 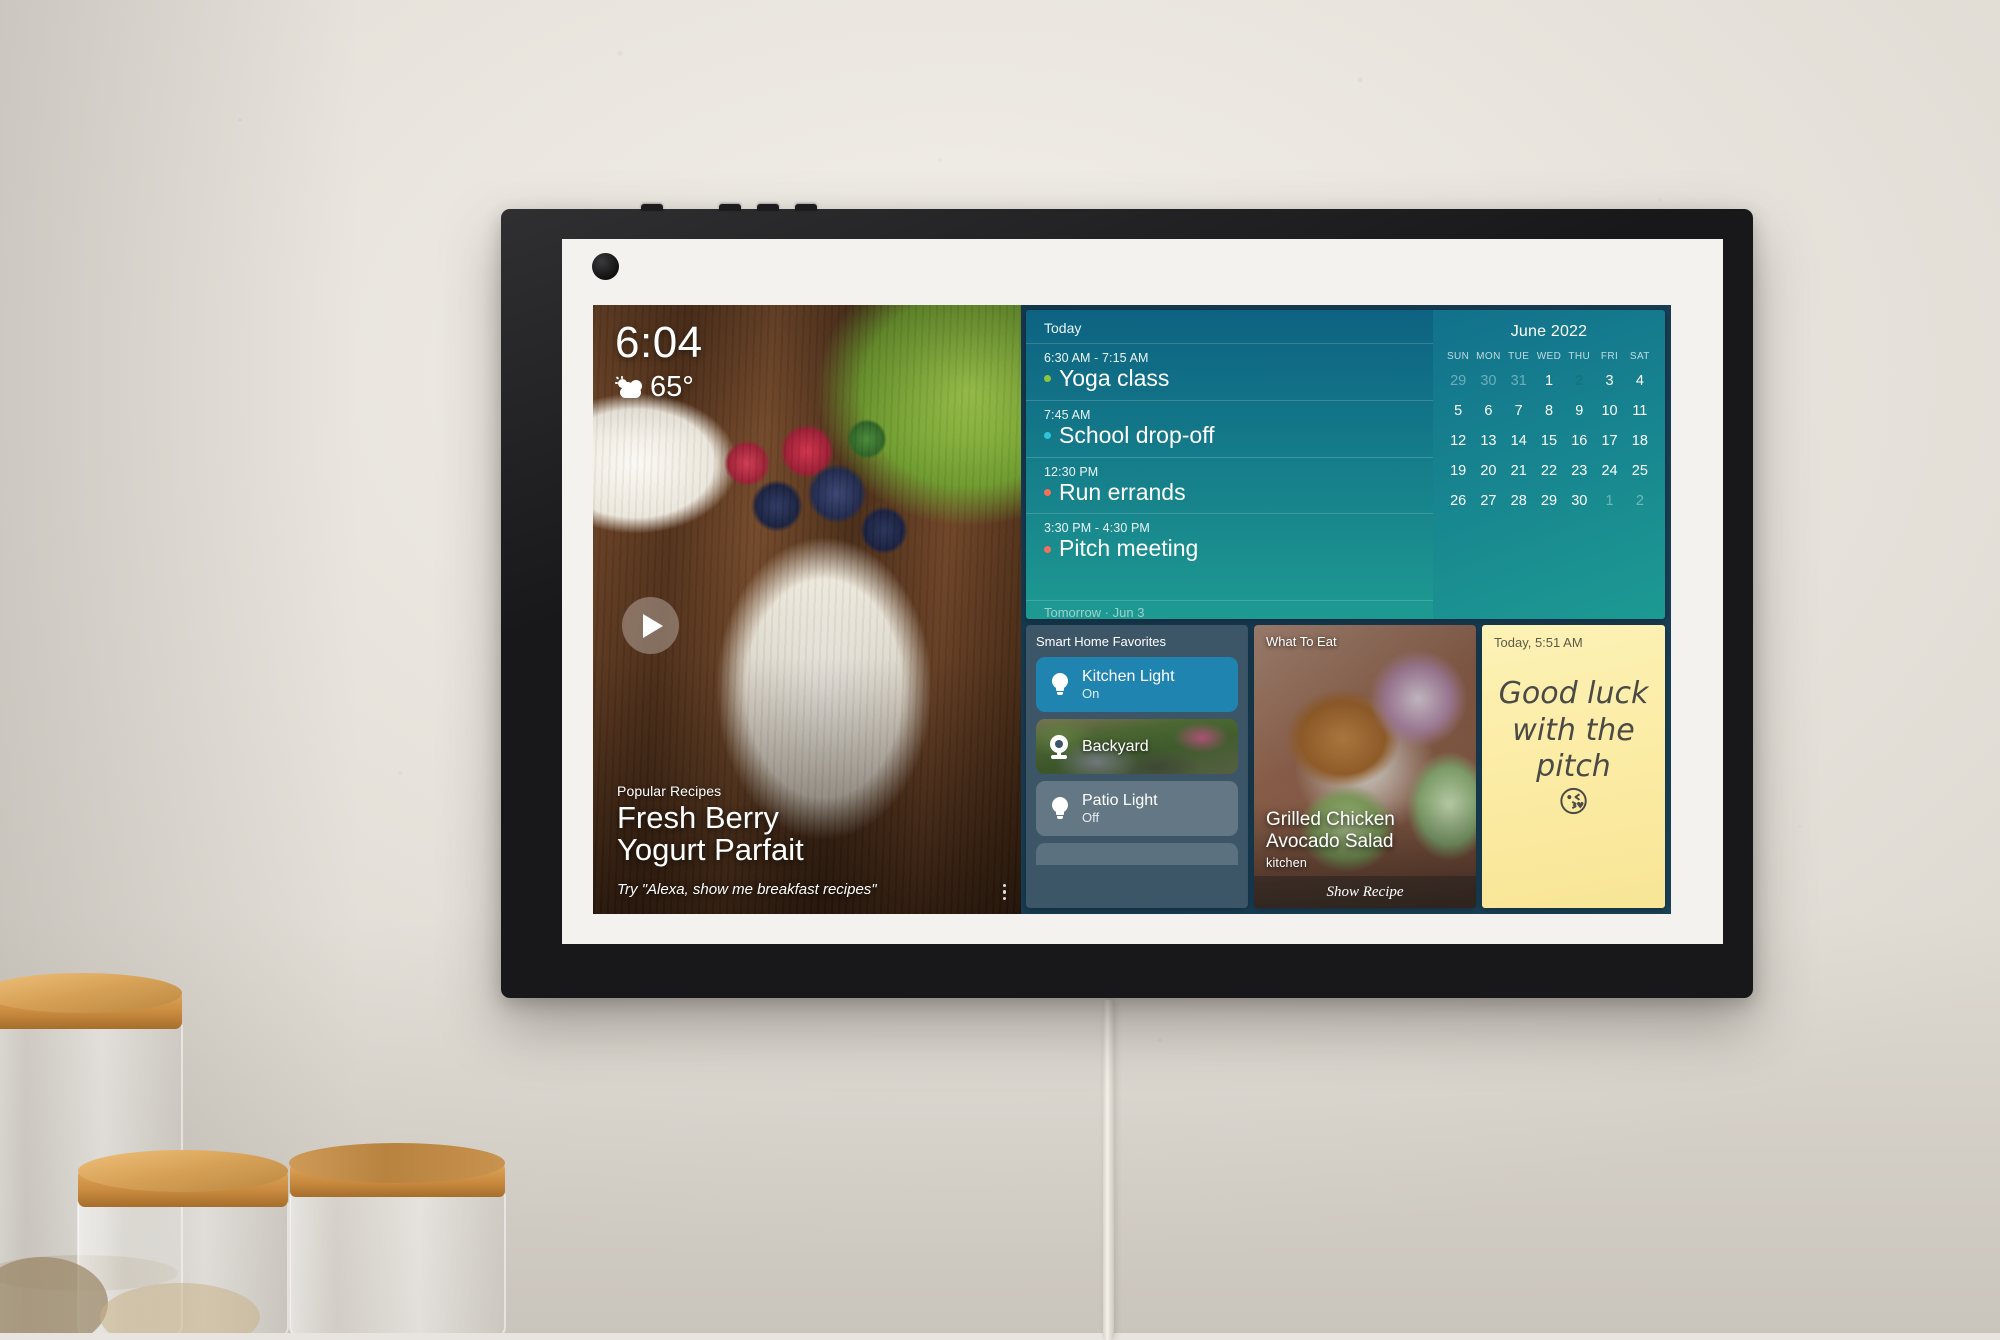 I want to click on agenda-item-title: School drop-off, so click(x=1137, y=434).